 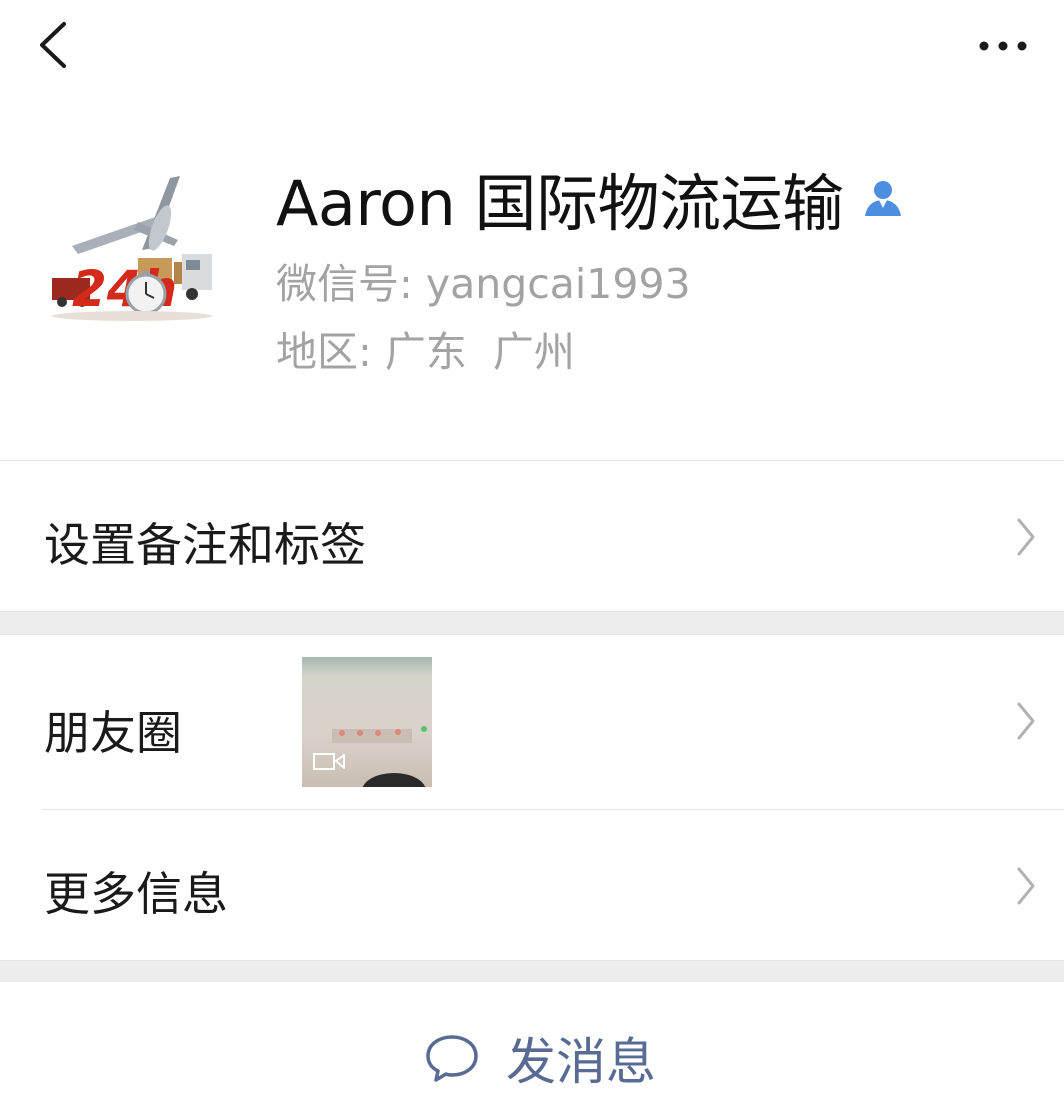 I want to click on wechat-id: 微信号: yangcai1993, so click(x=483, y=284).